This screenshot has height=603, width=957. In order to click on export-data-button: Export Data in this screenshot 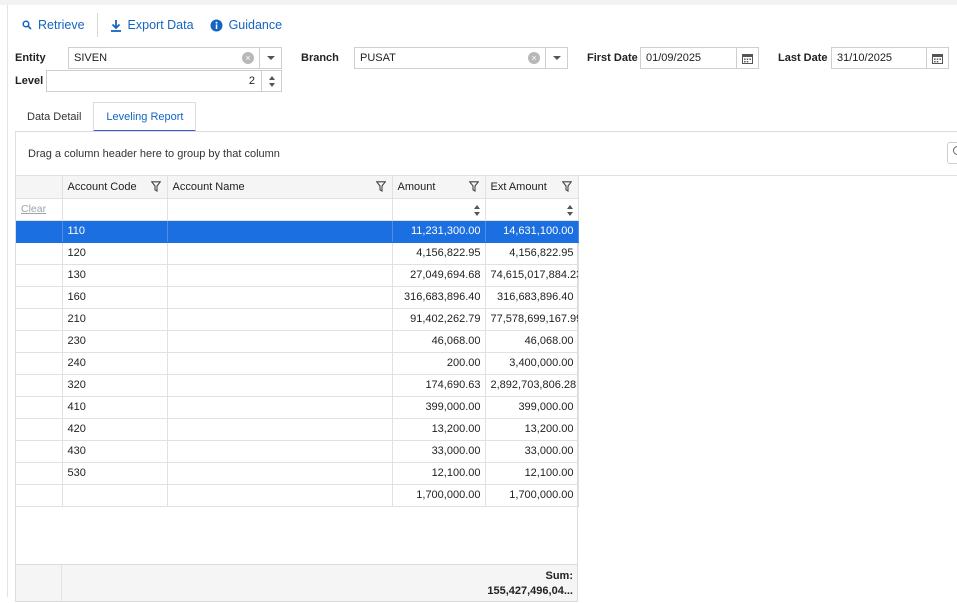, I will do `click(152, 25)`.